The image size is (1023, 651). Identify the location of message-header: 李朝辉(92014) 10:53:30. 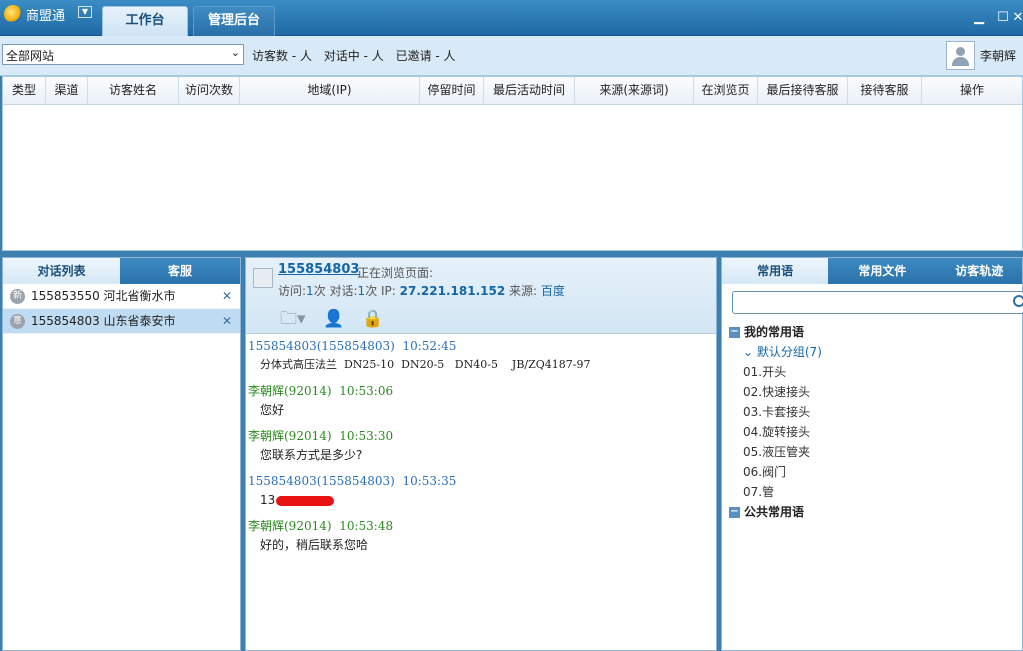
(482, 436).